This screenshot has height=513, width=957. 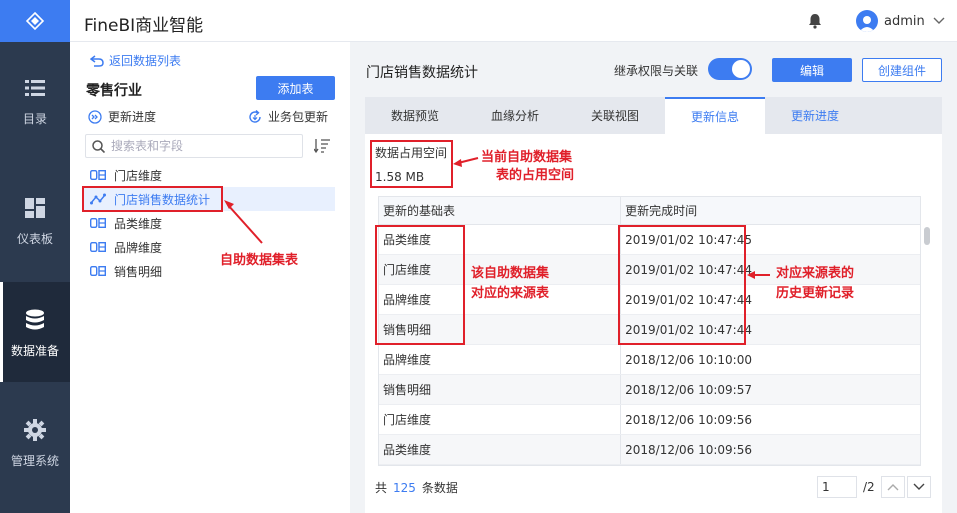 I want to click on back-to-list-link: 返回数据列表, so click(x=135, y=60).